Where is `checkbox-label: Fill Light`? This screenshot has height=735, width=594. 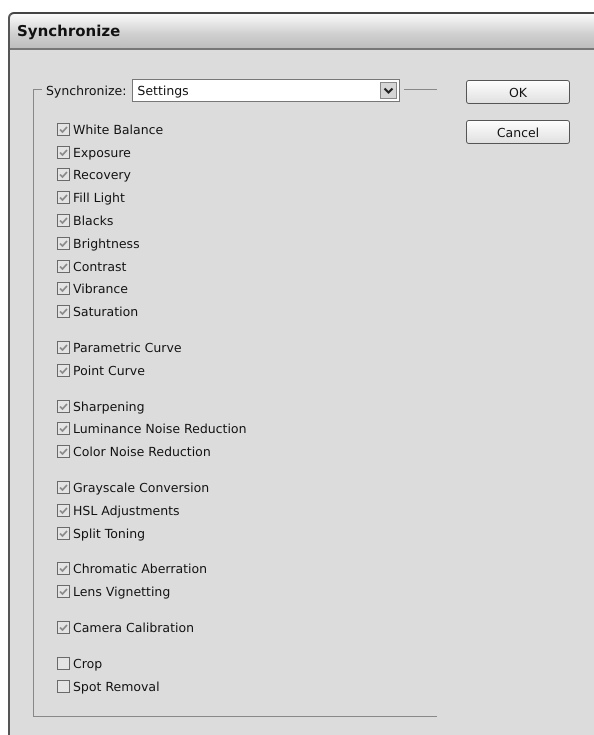 checkbox-label: Fill Light is located at coordinates (99, 198).